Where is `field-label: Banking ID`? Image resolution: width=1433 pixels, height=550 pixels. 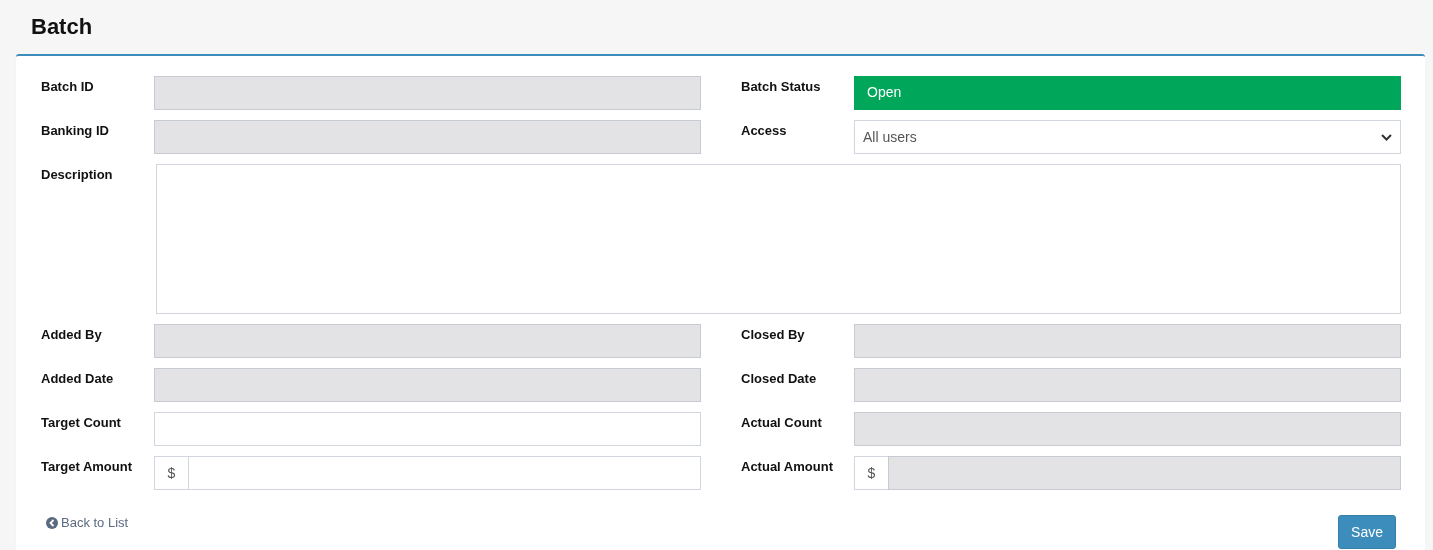
field-label: Banking ID is located at coordinates (75, 130).